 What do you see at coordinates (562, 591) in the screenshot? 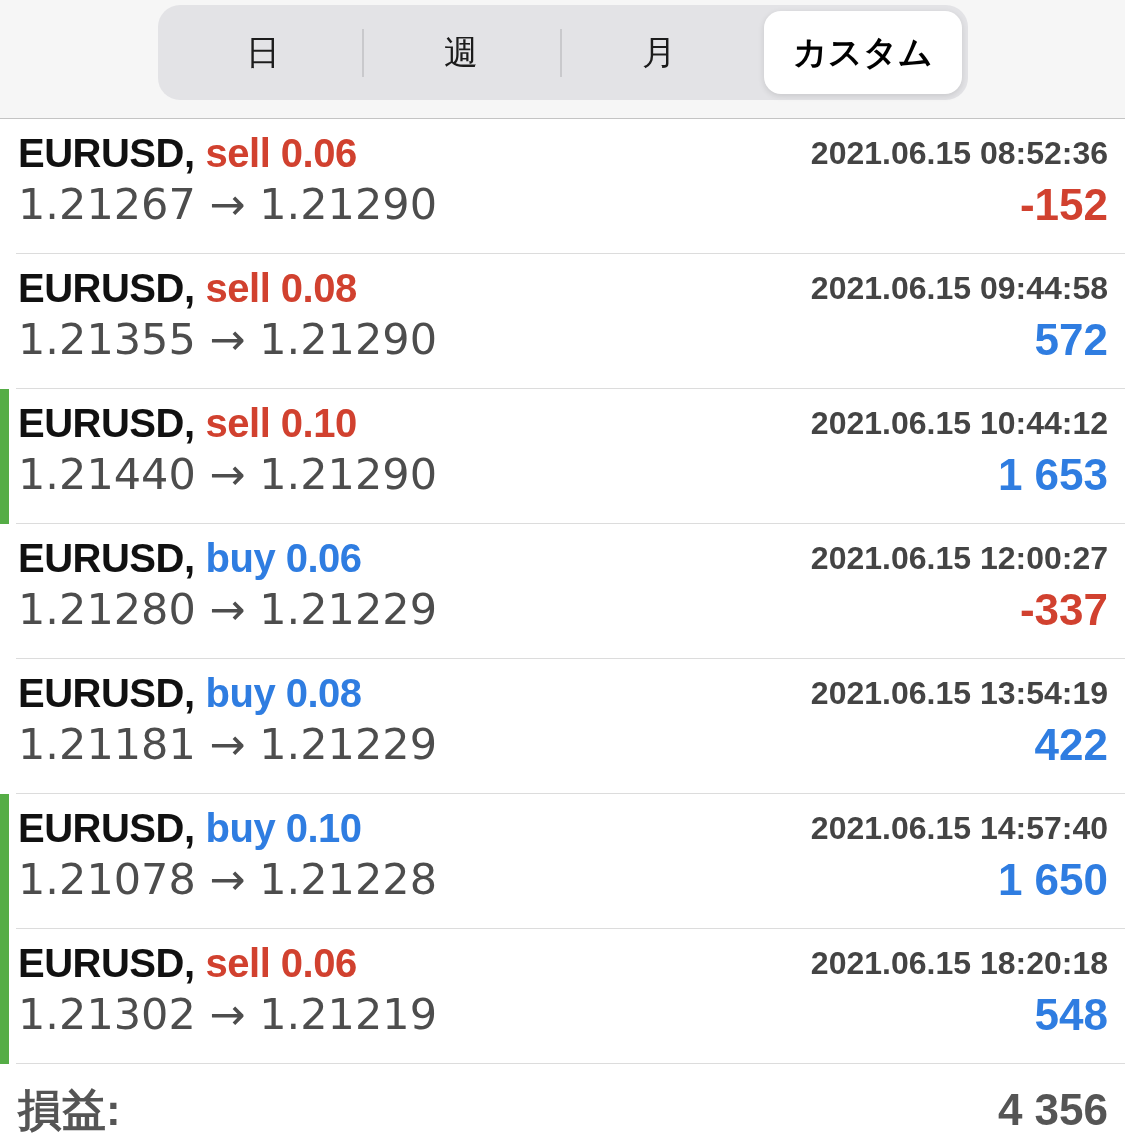
I see `trade-row: EURUSD, buy 0.06 2021.06.15 12:00:27 1.21280 → 1.21229 -337` at bounding box center [562, 591].